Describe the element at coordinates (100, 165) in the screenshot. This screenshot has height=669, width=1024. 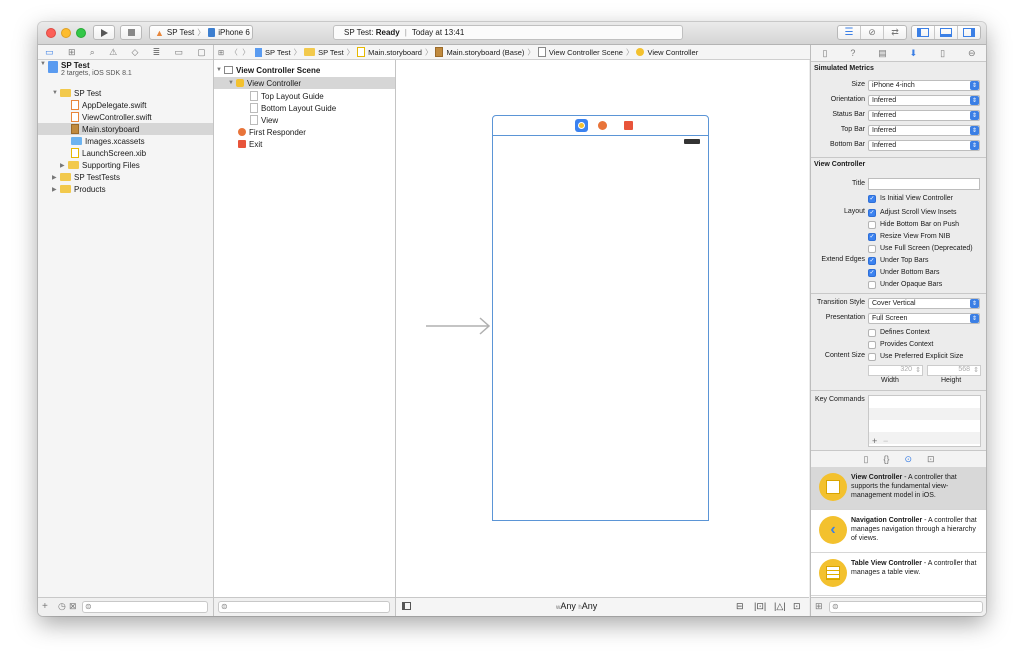
I see `group-row: ▶ Supporting Files` at that location.